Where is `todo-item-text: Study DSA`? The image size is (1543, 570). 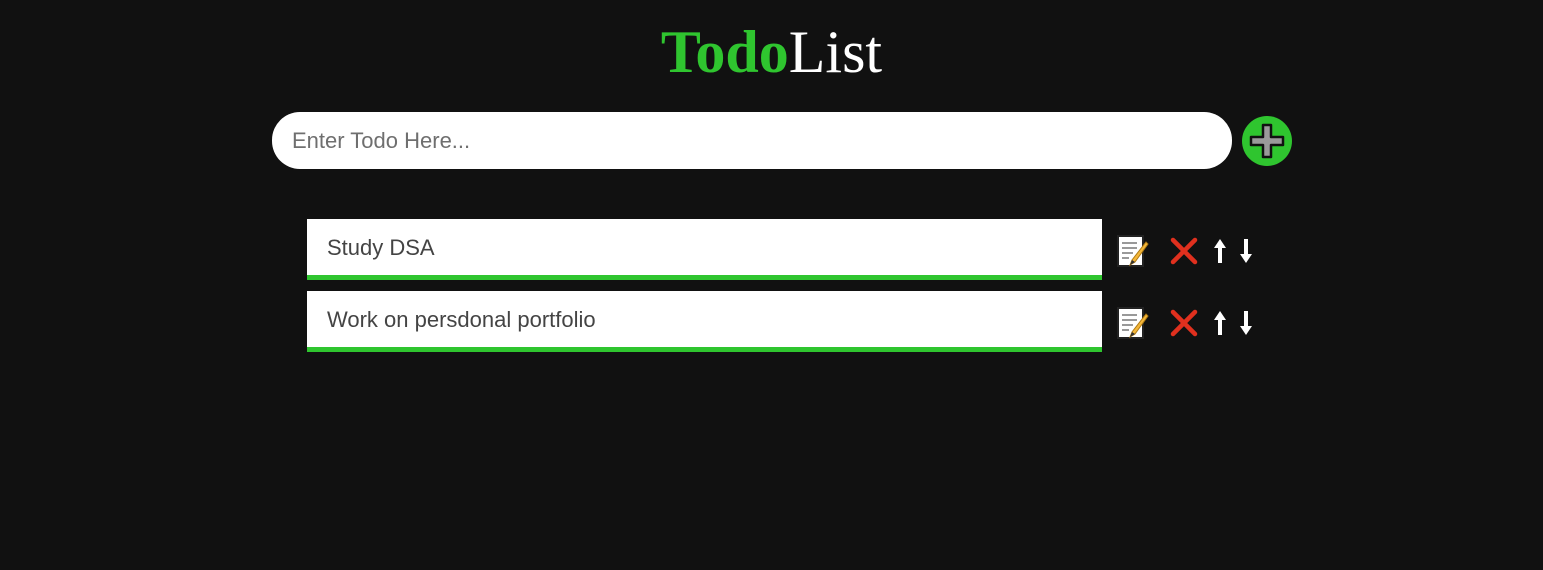
todo-item-text: Study DSA is located at coordinates (381, 247).